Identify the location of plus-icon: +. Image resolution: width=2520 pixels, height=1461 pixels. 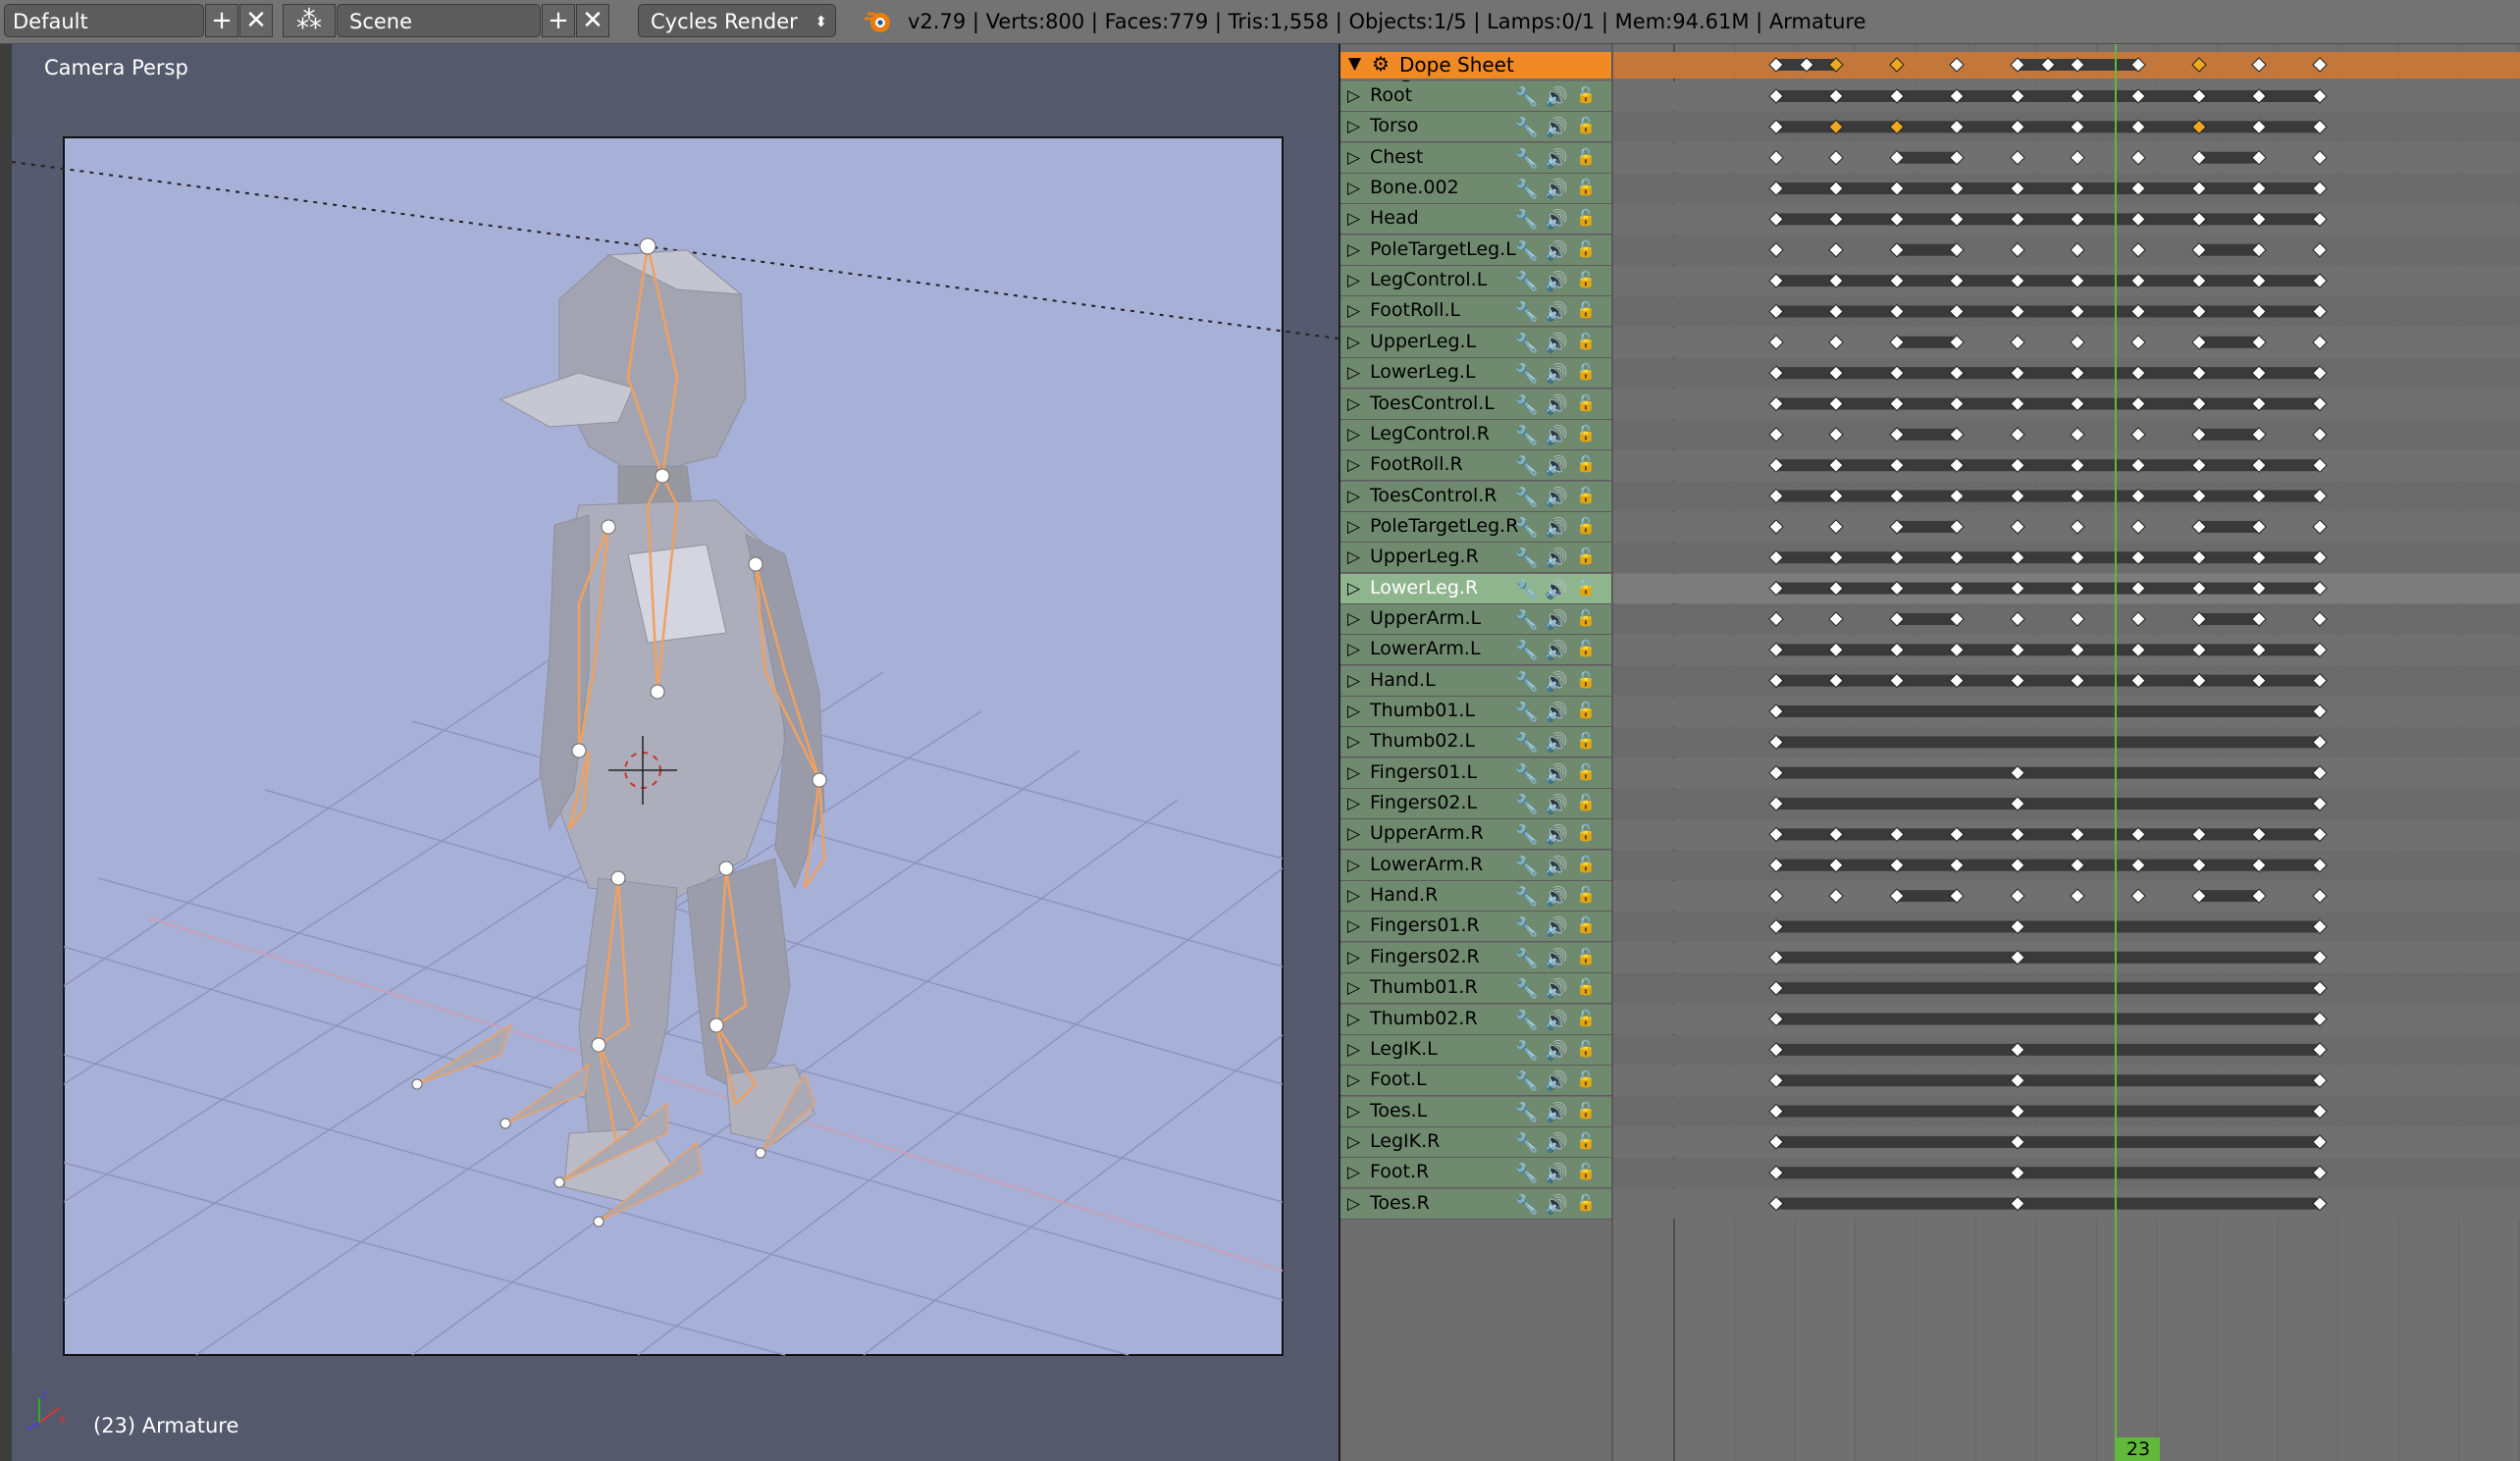
(558, 20).